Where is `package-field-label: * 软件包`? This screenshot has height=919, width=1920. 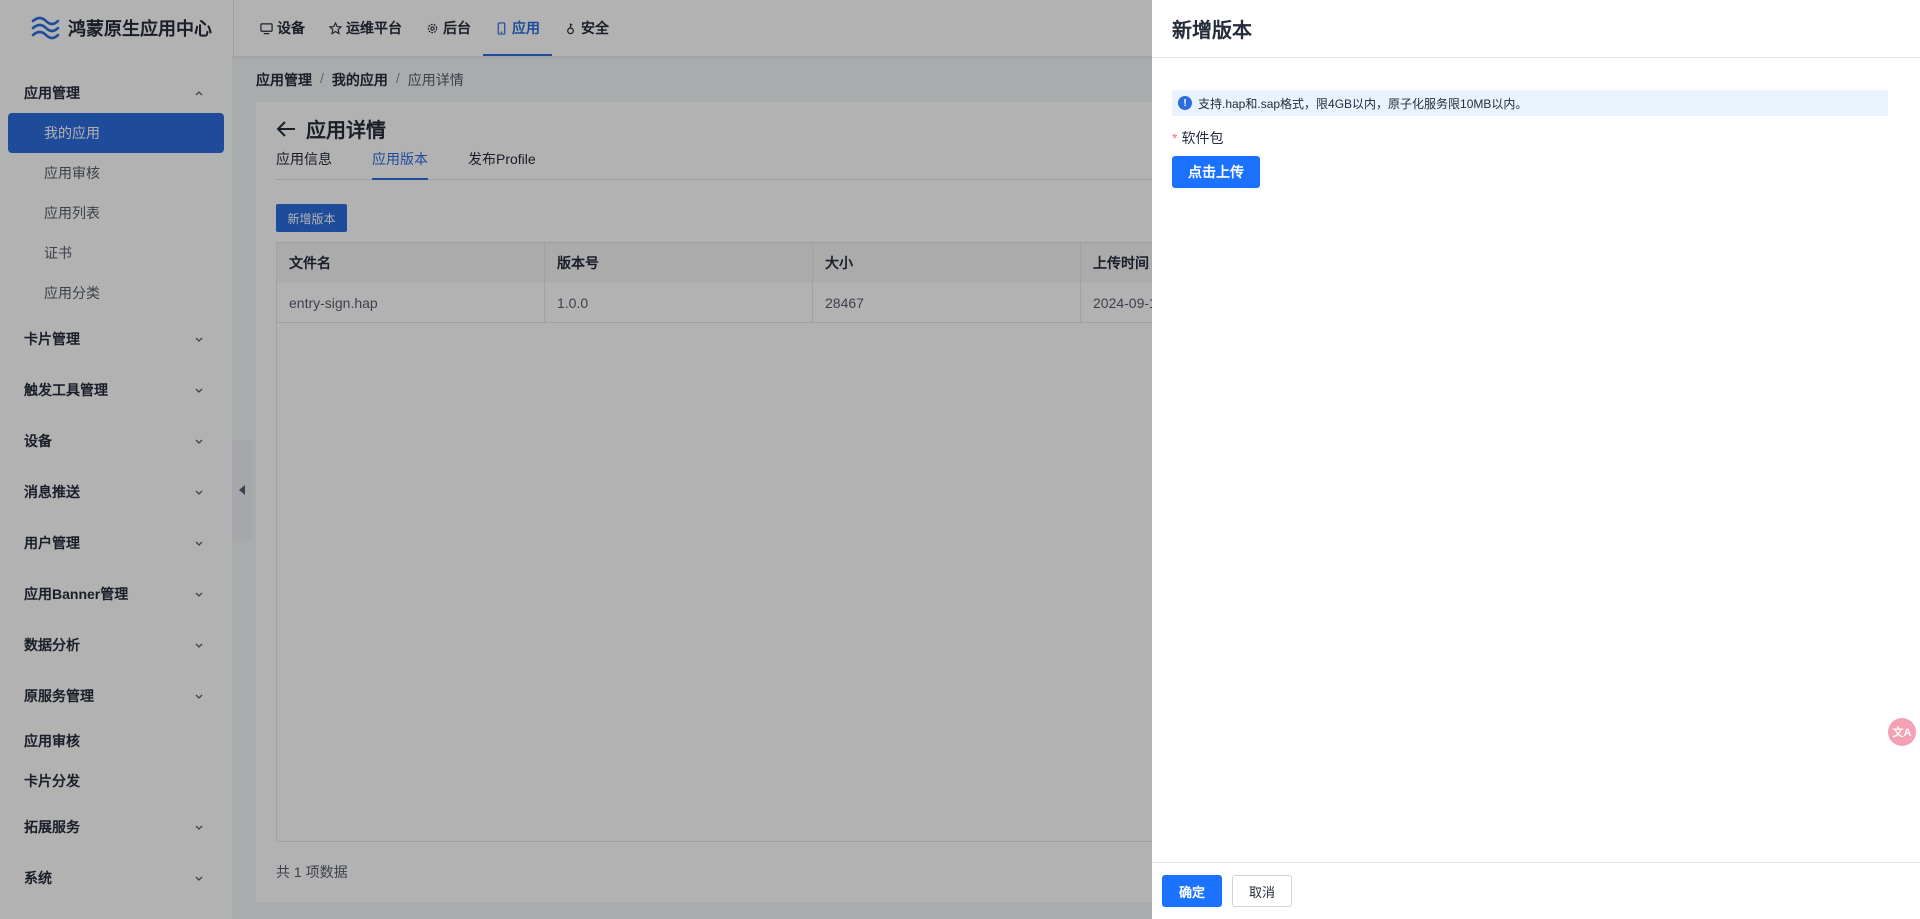
package-field-label: * 软件包 is located at coordinates (1197, 138).